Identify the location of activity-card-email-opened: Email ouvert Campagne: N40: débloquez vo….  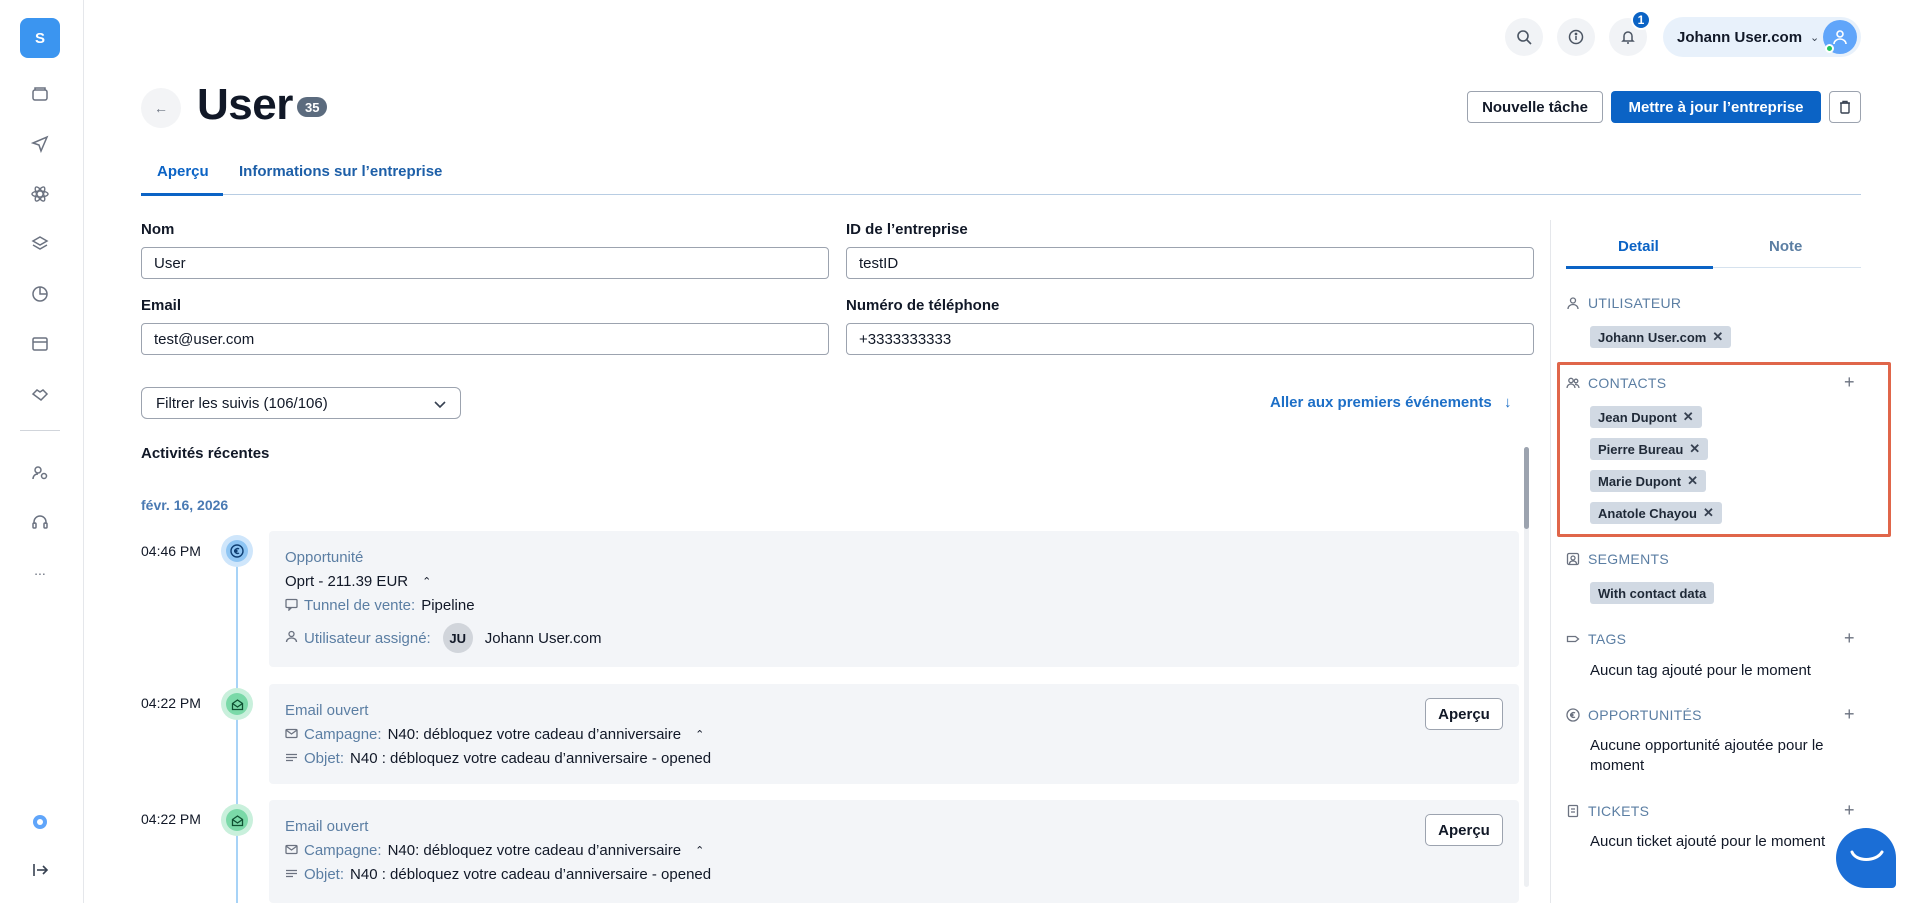
(894, 851).